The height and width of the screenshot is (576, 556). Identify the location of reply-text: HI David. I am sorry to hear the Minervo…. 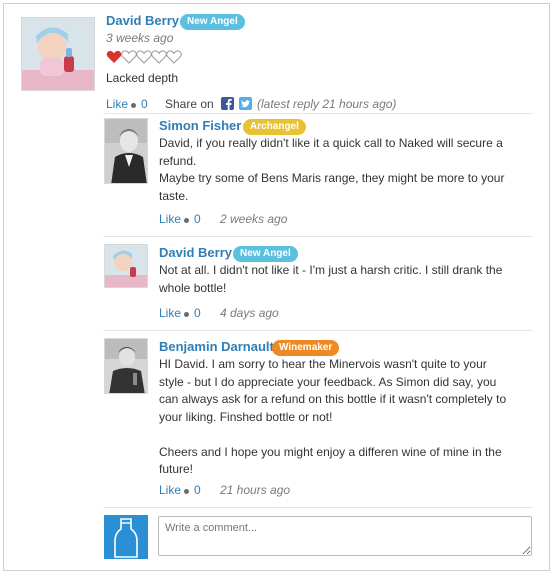
(333, 416).